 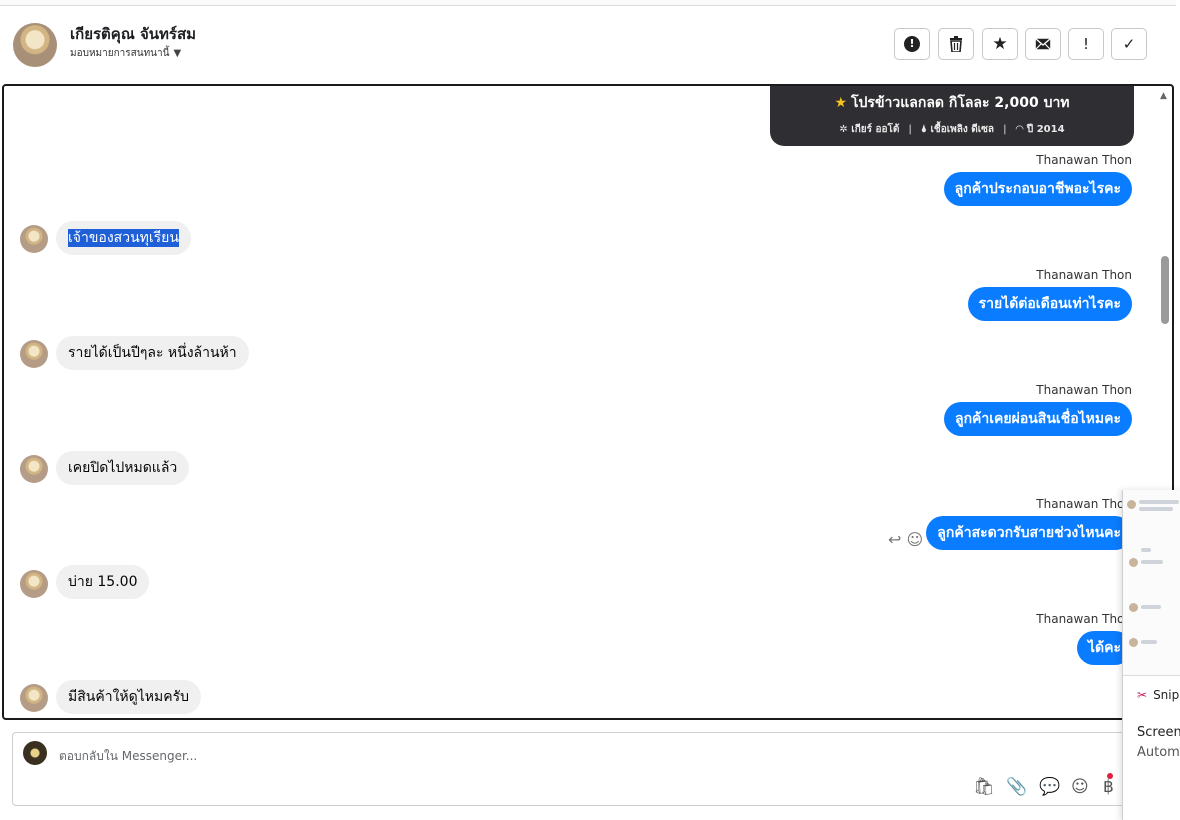 I want to click on mark-spam-button: !, so click(x=912, y=44).